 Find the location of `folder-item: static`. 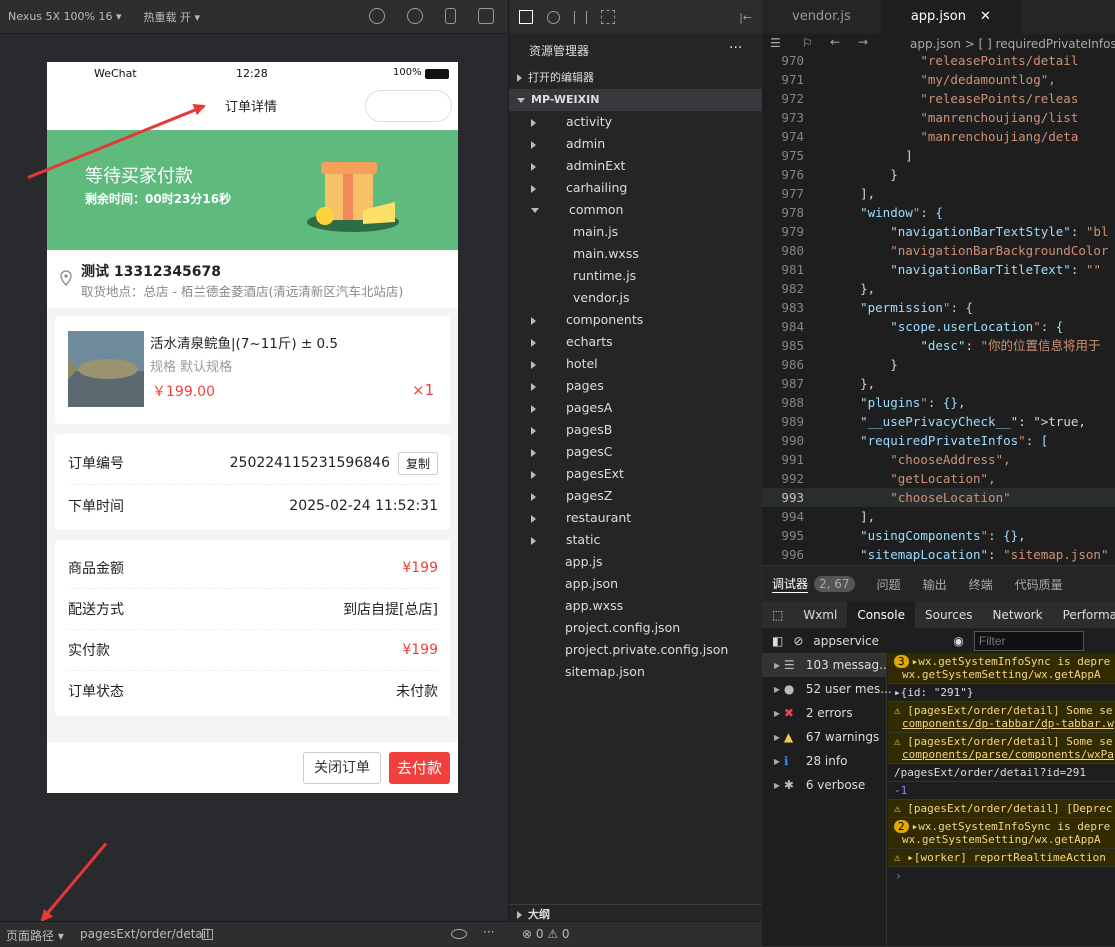

folder-item: static is located at coordinates (635, 540).